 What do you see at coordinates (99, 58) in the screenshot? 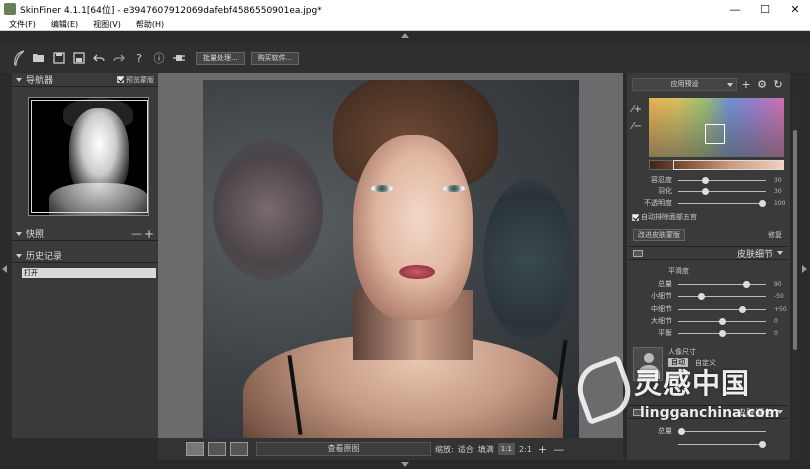
I see `undo-icon` at bounding box center [99, 58].